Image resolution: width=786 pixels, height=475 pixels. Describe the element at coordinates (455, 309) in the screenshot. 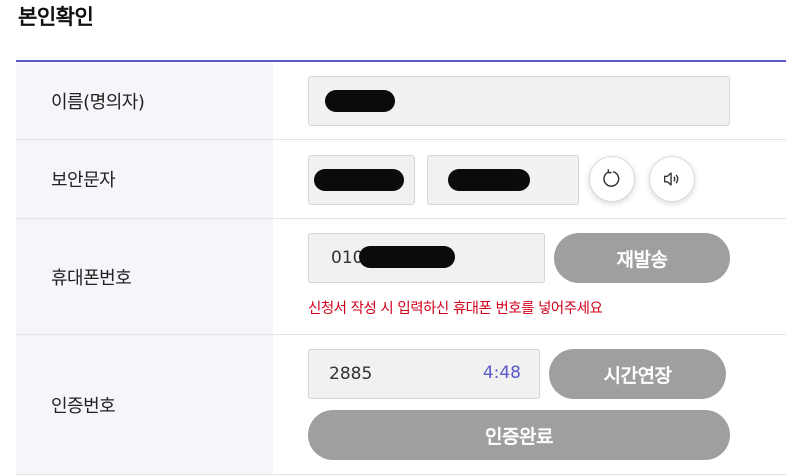

I see `phone-hint: 신청서 작성 시 입력하신 휴대폰 번호를 넣어주세요` at that location.